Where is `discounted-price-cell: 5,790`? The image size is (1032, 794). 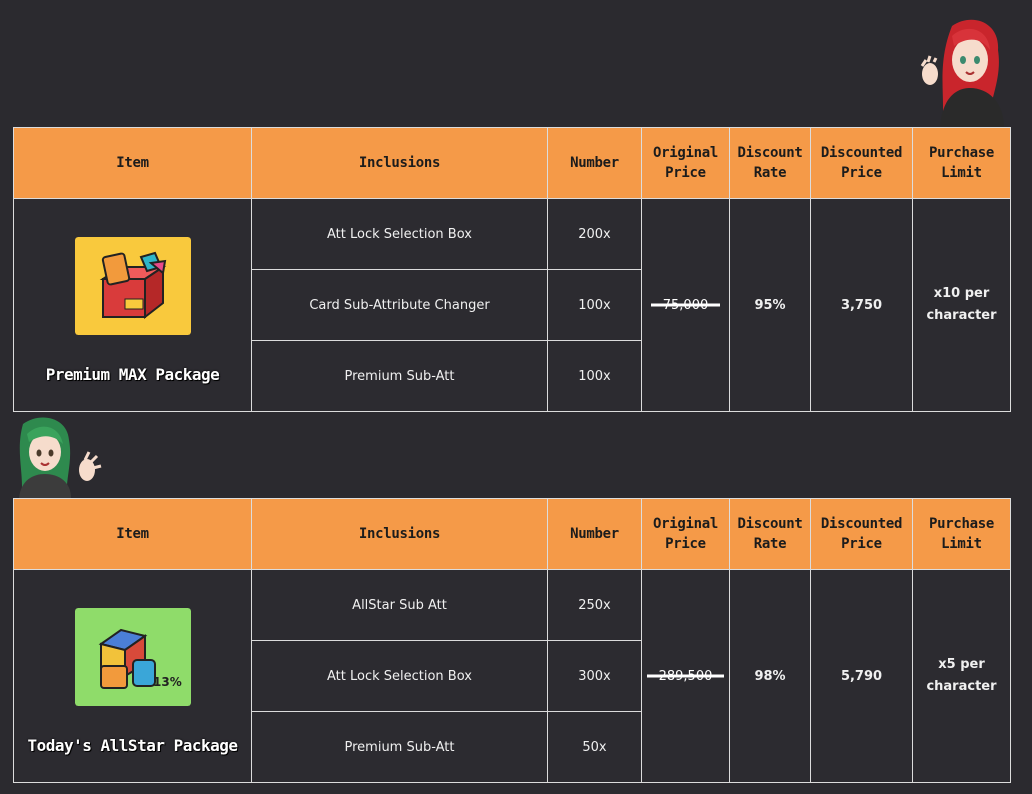 discounted-price-cell: 5,790 is located at coordinates (861, 676).